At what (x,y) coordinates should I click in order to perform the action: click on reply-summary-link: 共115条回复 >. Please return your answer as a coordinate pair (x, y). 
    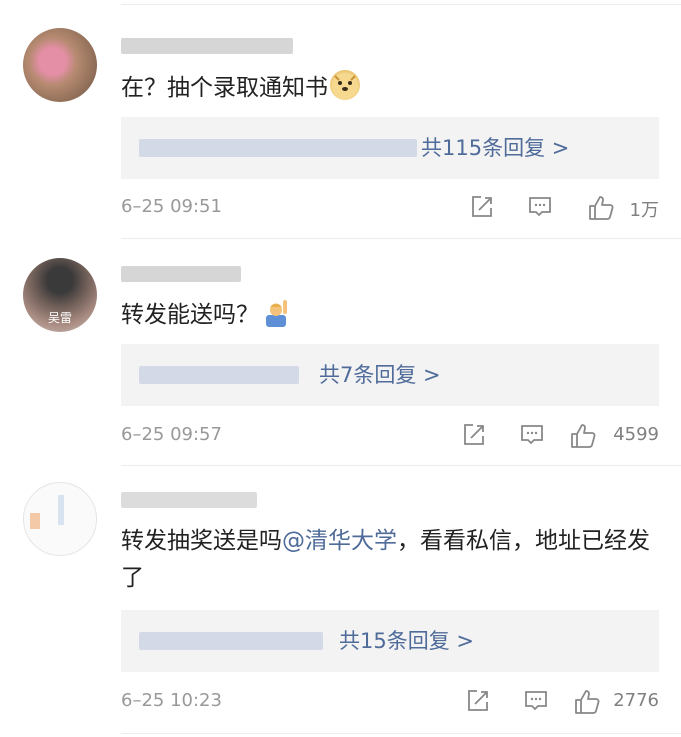
    Looking at the image, I should click on (495, 148).